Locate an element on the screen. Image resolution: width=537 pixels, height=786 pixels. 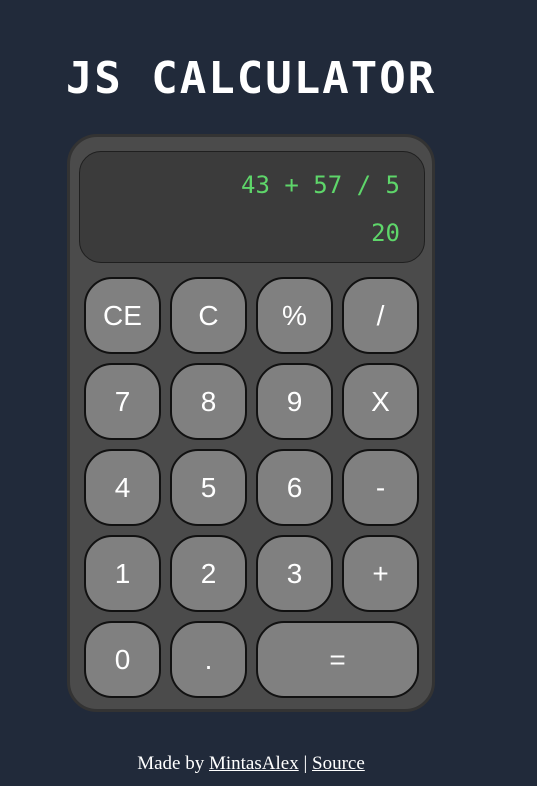
add-button: + is located at coordinates (380, 573).